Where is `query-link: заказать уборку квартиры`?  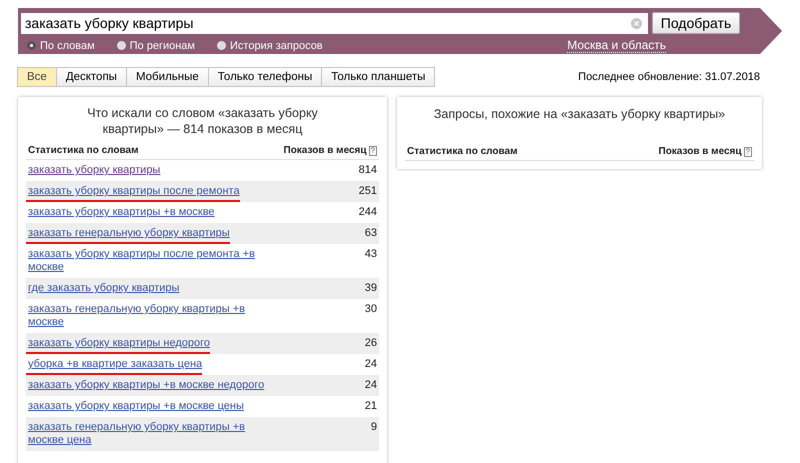
query-link: заказать уборку квартиры is located at coordinates (94, 170).